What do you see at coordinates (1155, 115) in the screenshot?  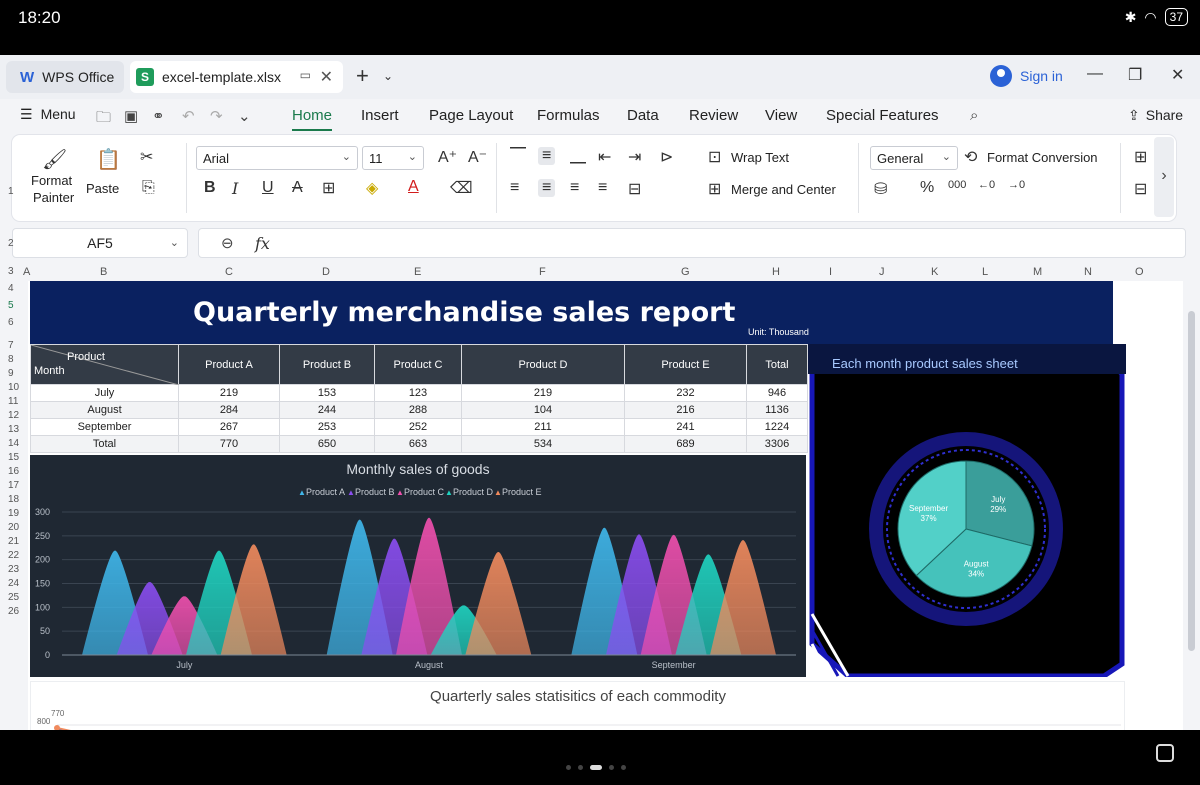 I see `share-button: ⇪ Share` at bounding box center [1155, 115].